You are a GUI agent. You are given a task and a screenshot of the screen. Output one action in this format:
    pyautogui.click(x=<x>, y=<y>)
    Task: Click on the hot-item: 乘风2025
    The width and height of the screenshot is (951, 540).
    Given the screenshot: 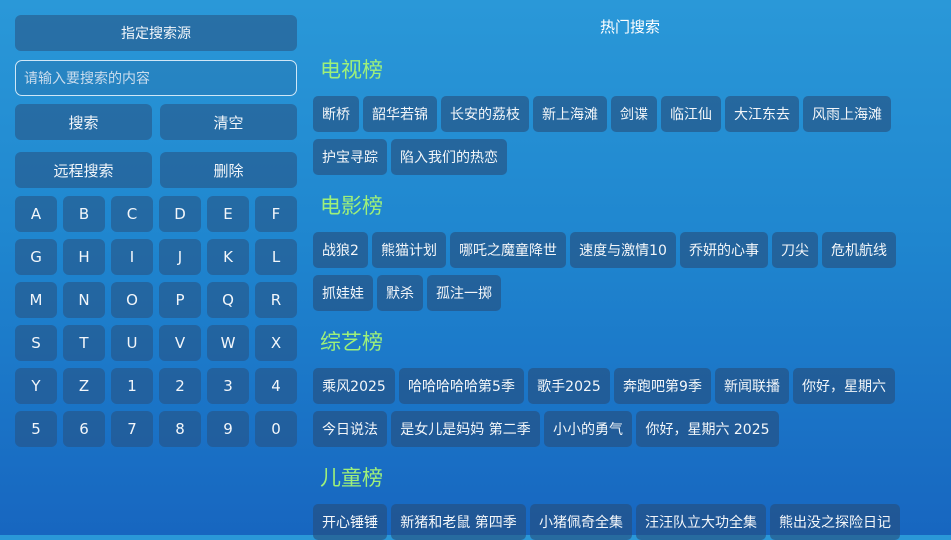 What is the action you would take?
    pyautogui.click(x=354, y=386)
    